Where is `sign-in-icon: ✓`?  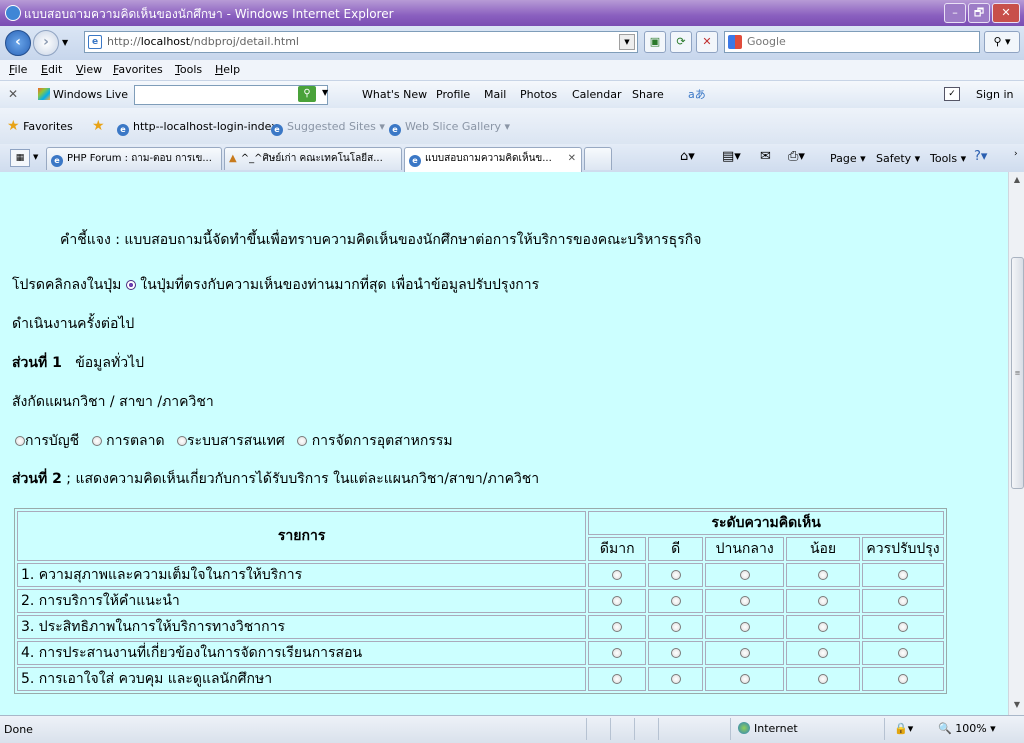
sign-in-icon: ✓ is located at coordinates (952, 94).